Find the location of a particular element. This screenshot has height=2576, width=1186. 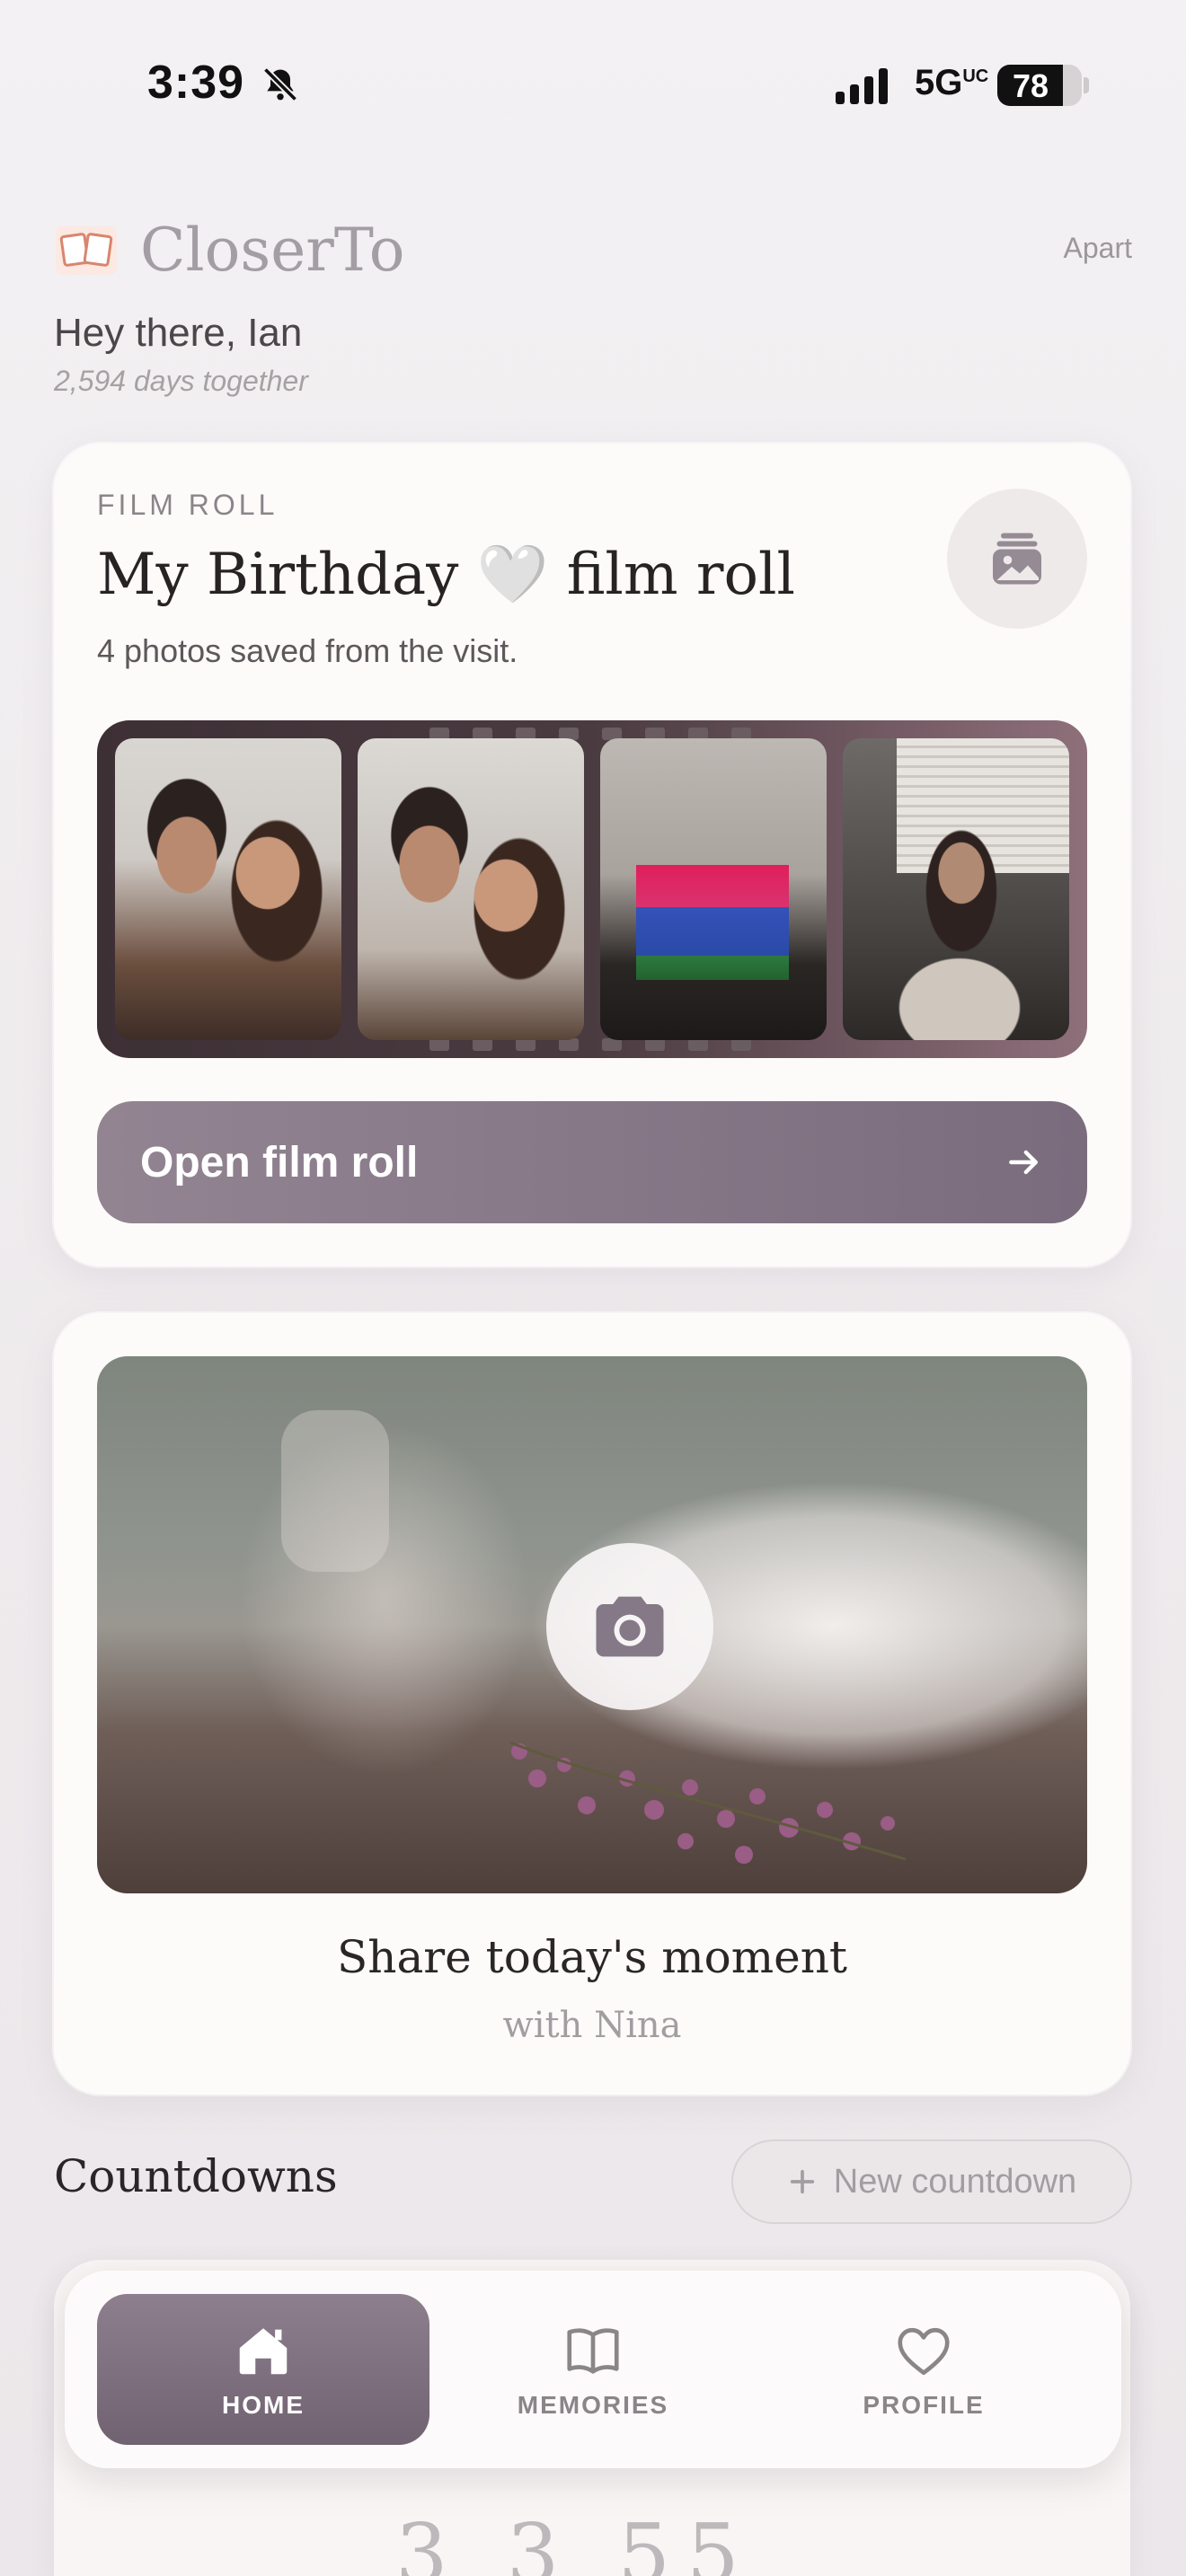

open-film-roll-button: Open film roll is located at coordinates (592, 1162).